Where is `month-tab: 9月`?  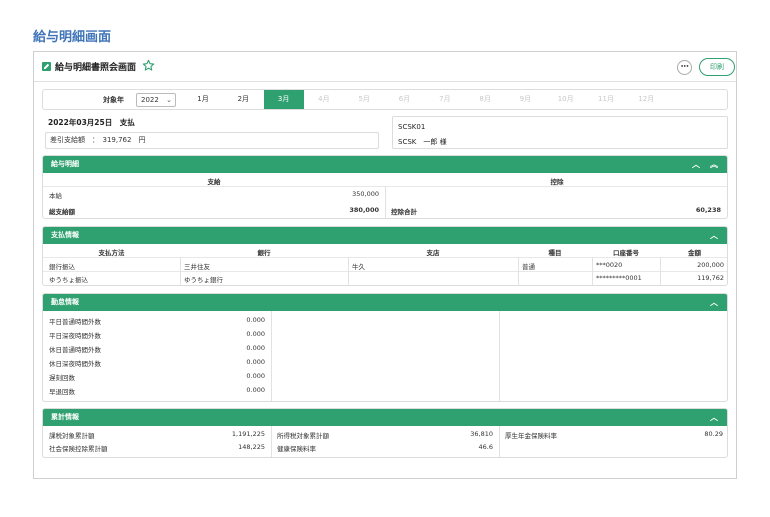 month-tab: 9月 is located at coordinates (525, 99).